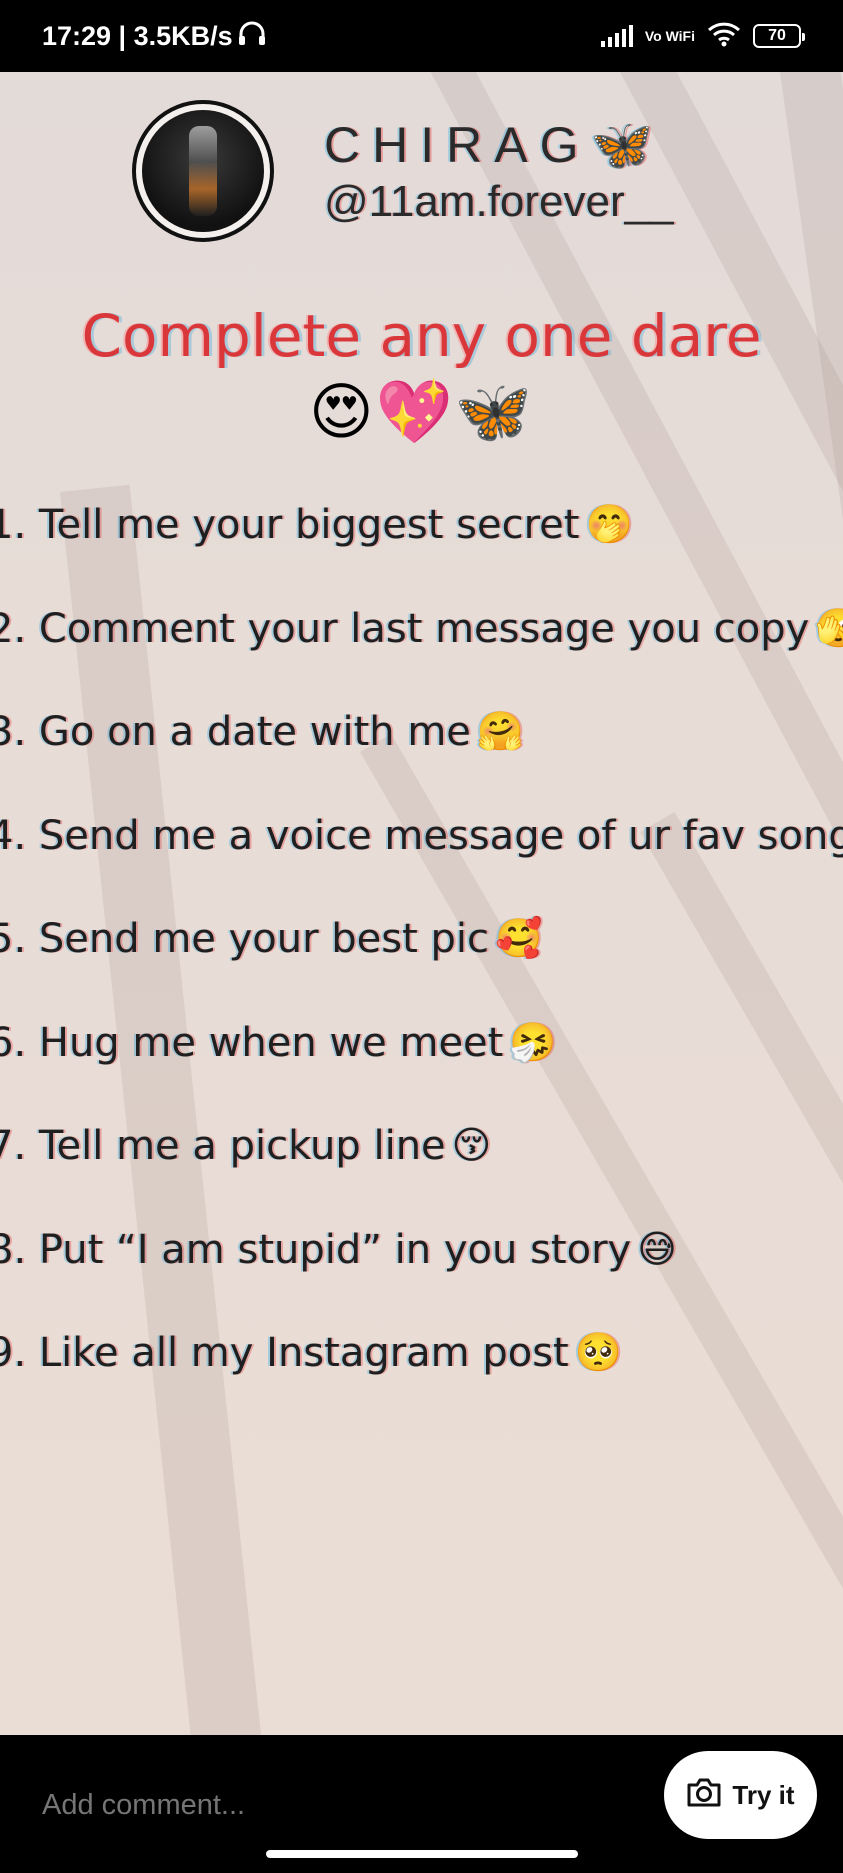 Image resolution: width=843 pixels, height=1873 pixels. Describe the element at coordinates (235, 732) in the screenshot. I see `dare-text: 3. Go on a date with me` at that location.